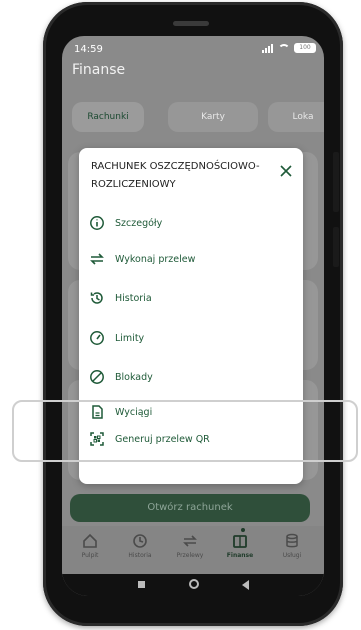 This screenshot has width=361, height=630. I want to click on phone-speaker, so click(191, 23).